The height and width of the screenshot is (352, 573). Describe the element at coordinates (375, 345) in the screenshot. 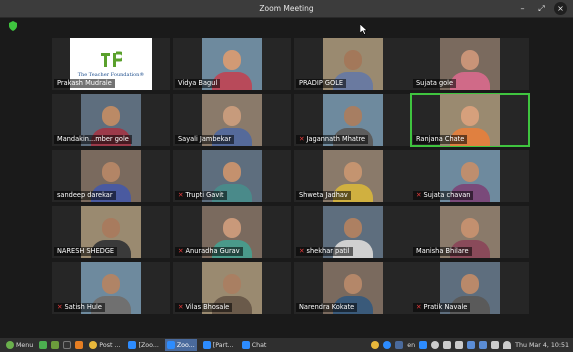

I see `chrome-tray-icon` at that location.